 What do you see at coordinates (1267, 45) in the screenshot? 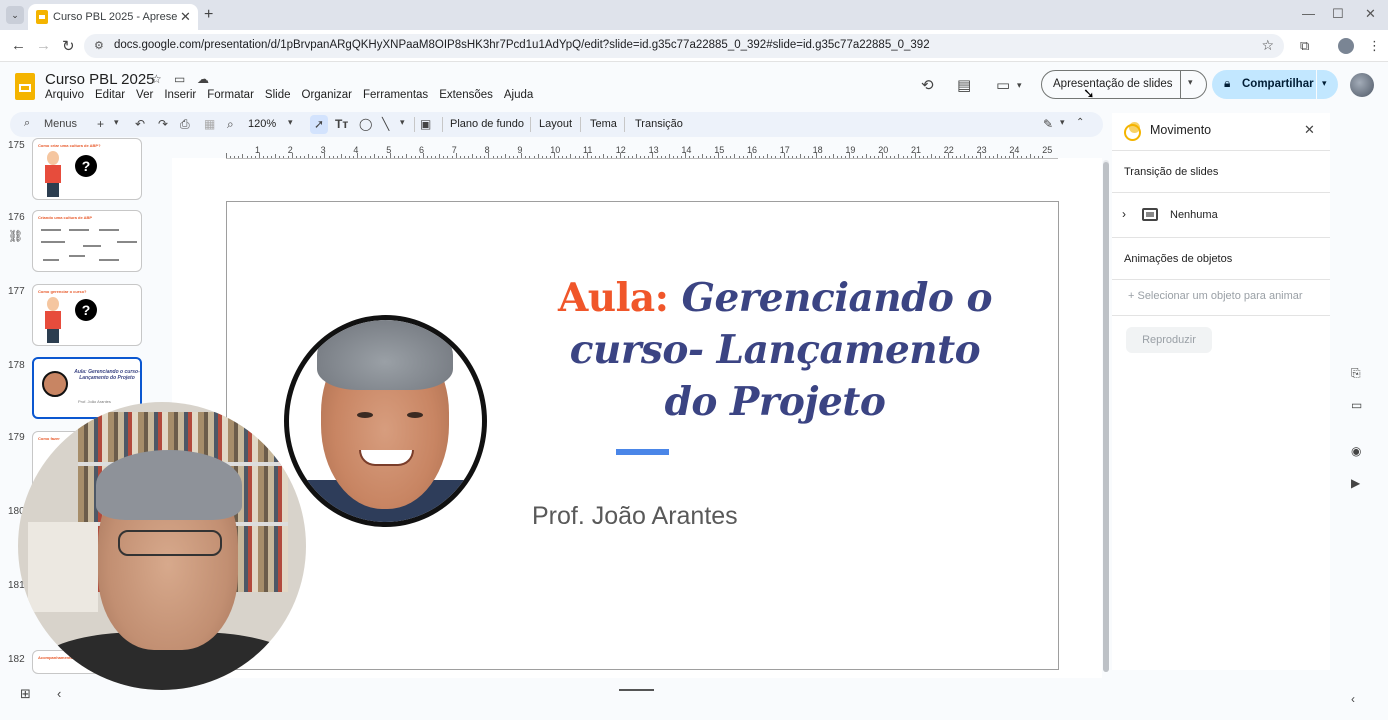
I see `bookmark-star-icon: ☆` at bounding box center [1267, 45].